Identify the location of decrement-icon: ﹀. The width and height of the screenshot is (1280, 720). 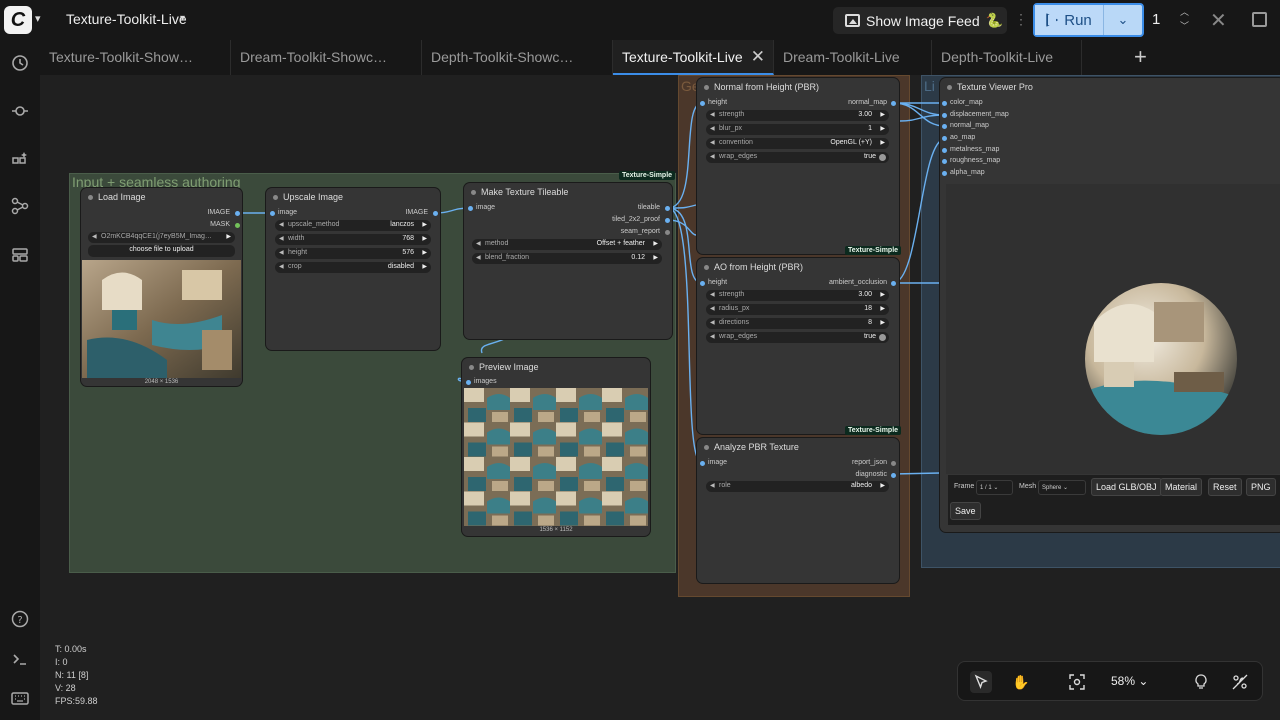
(1184, 26).